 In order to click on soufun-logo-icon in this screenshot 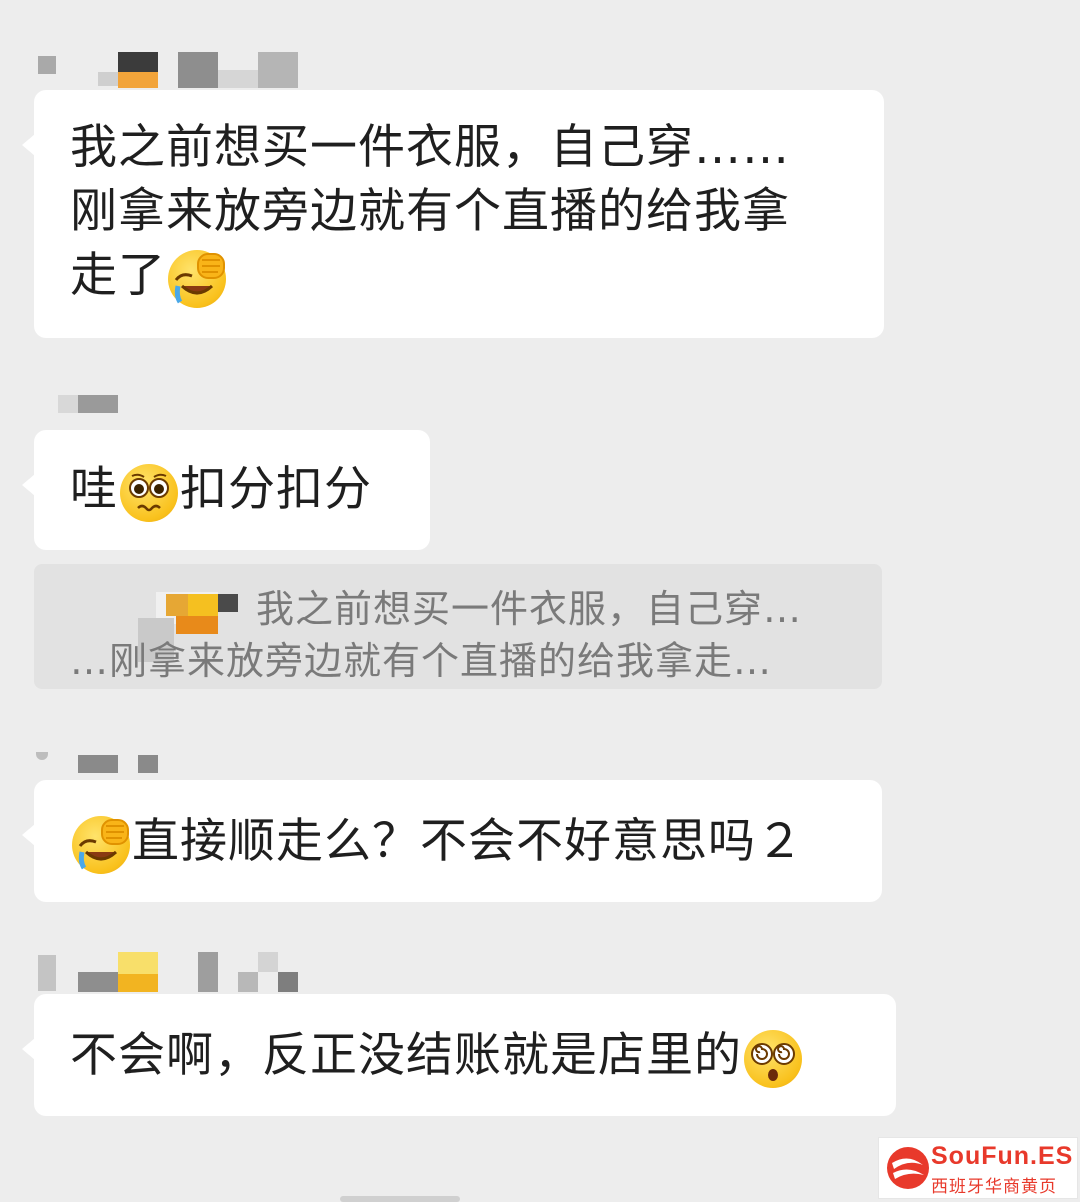, I will do `click(908, 1168)`.